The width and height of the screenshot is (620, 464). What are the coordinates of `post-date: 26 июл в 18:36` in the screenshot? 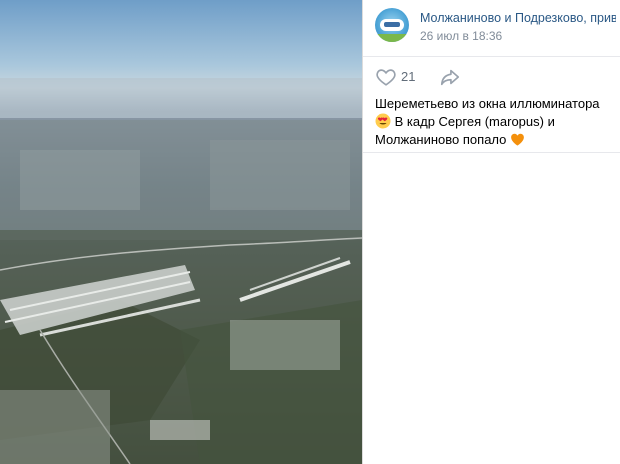 It's located at (461, 36).